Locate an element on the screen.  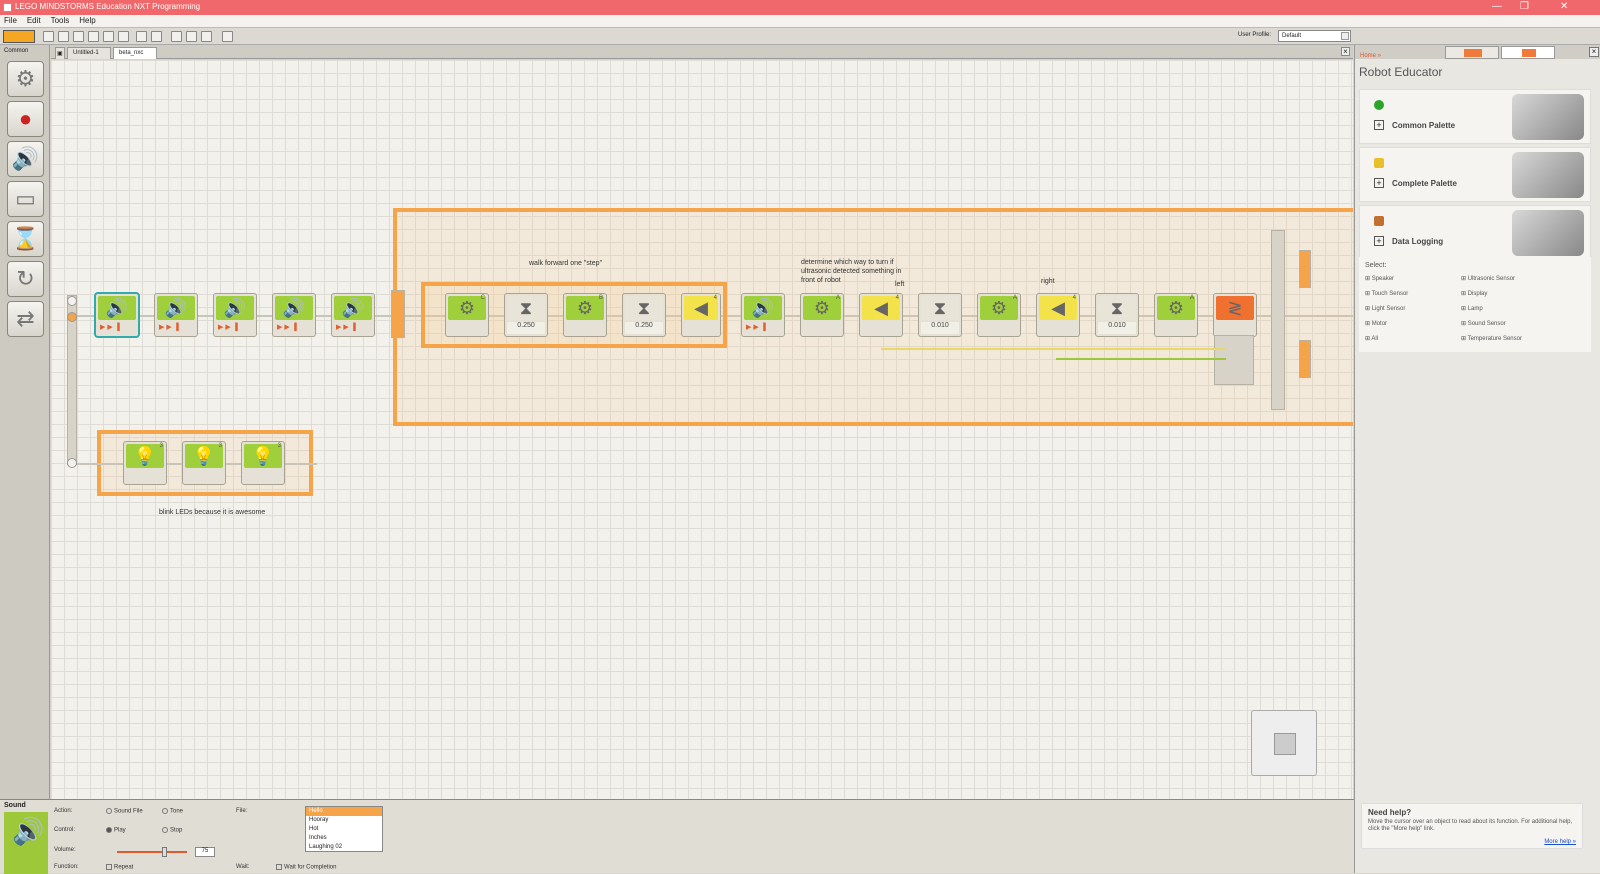
menu-edit: Edit is located at coordinates (34, 20).